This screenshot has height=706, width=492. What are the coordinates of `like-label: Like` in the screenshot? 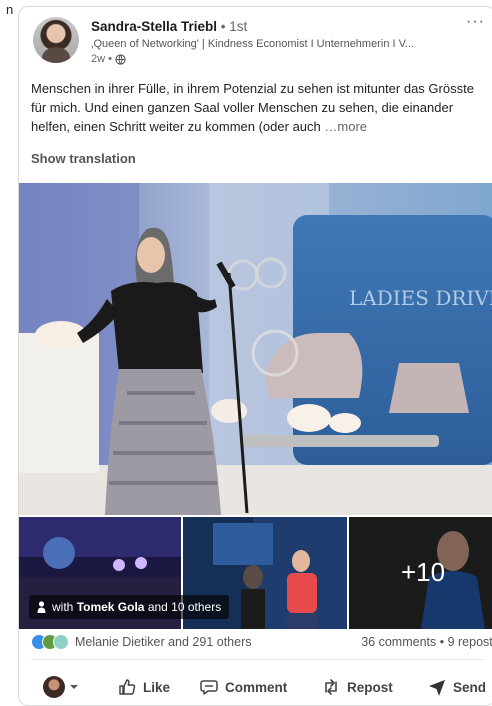 It's located at (157, 687).